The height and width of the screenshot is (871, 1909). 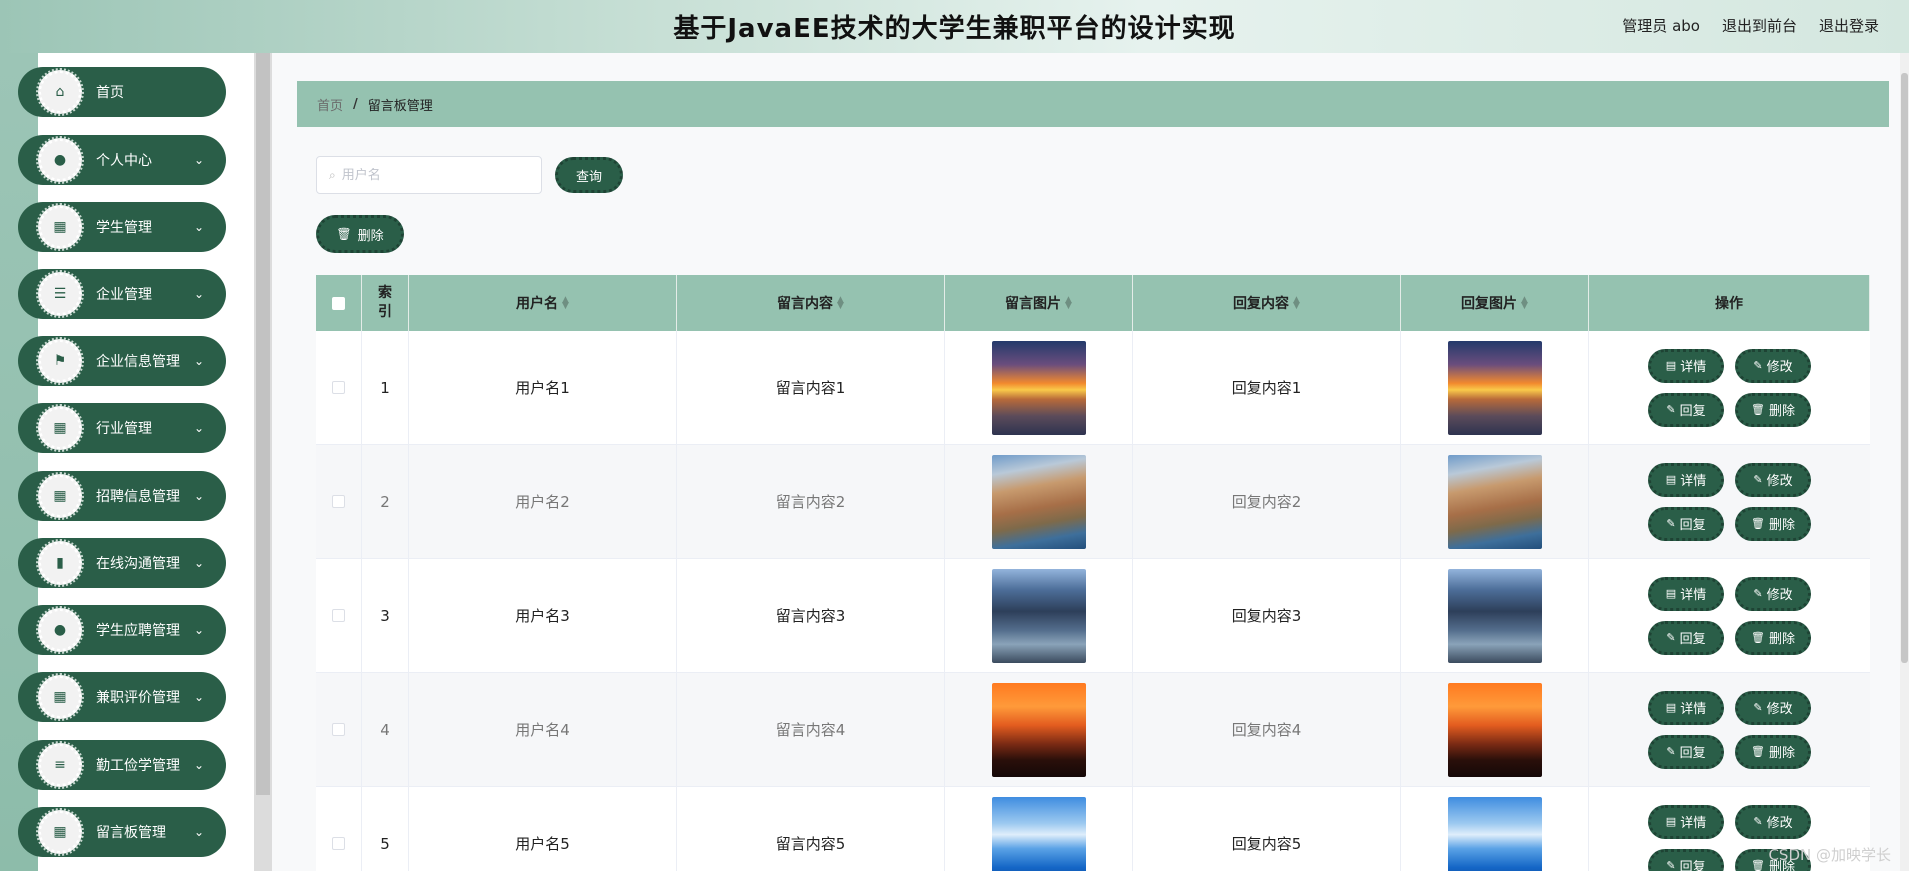 What do you see at coordinates (122, 361) in the screenshot?
I see `sidebar-item-5: ⚑ 企业信息管理 ⌄` at bounding box center [122, 361].